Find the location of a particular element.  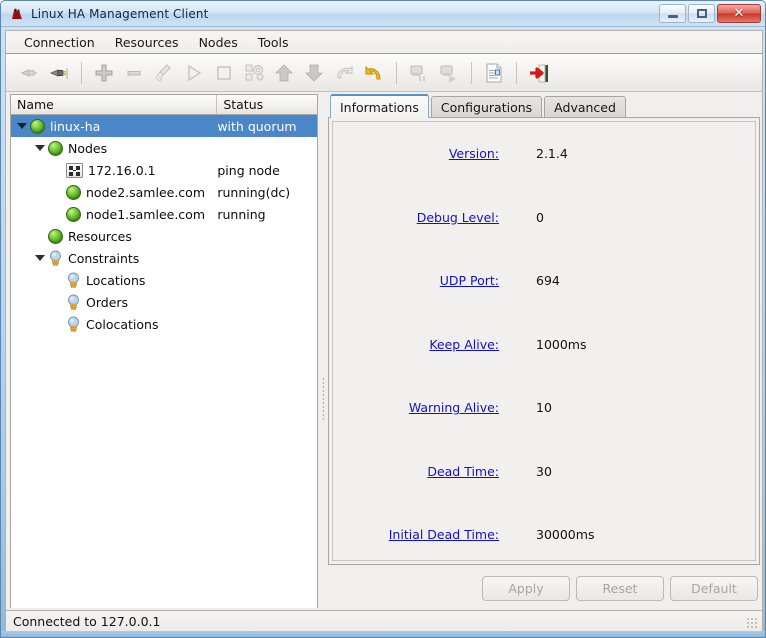

start-button is located at coordinates (194, 73).